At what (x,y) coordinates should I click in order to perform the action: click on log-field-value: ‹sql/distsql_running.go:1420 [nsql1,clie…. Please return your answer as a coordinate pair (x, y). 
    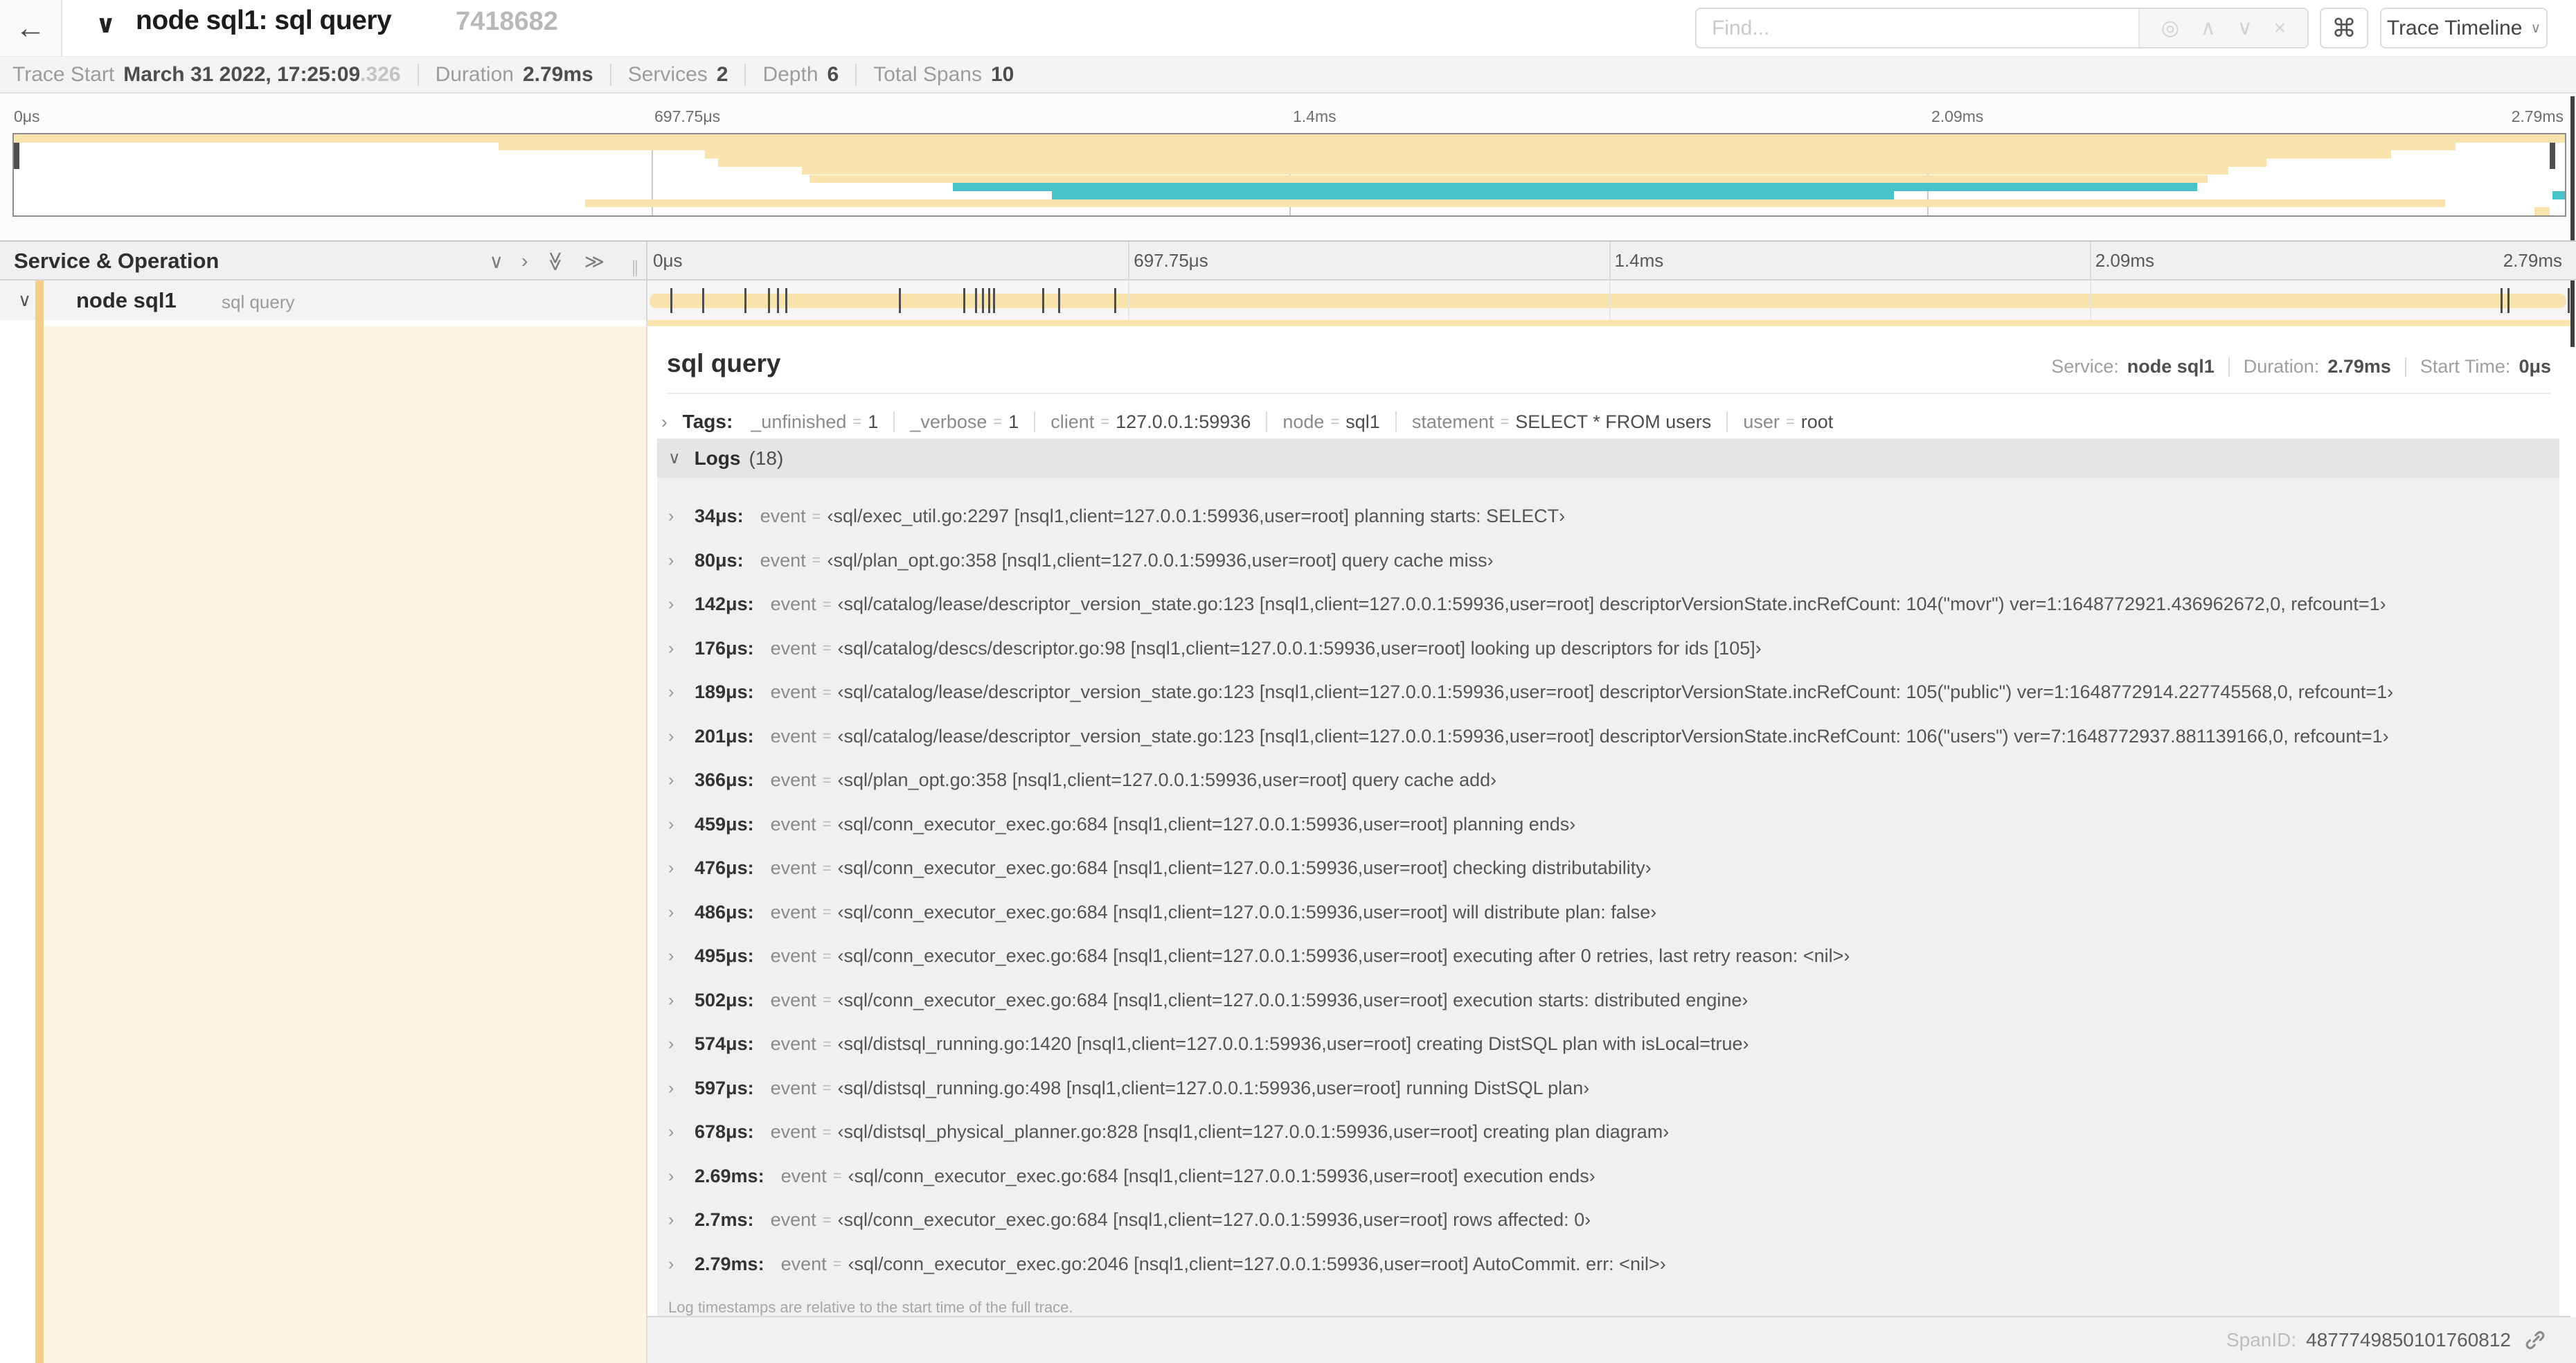
    Looking at the image, I should click on (1293, 1044).